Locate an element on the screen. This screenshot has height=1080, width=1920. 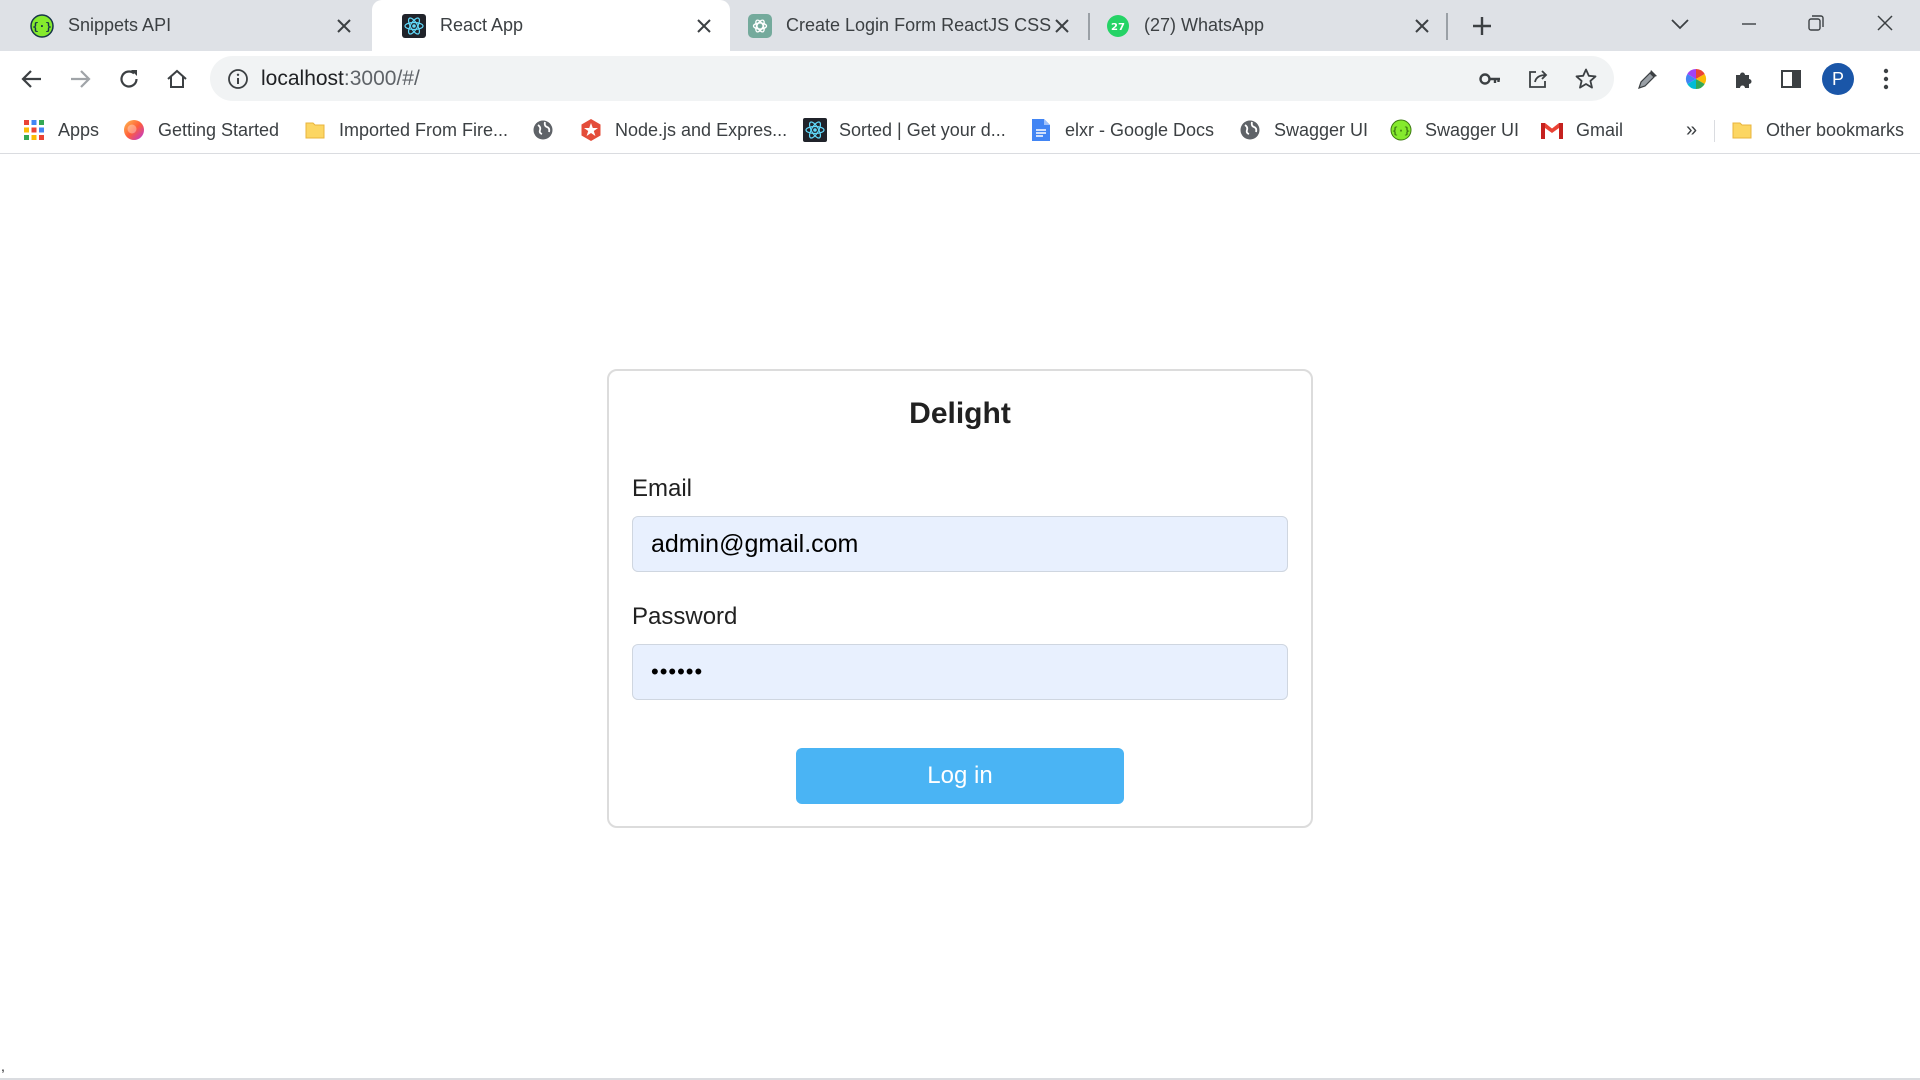
side-panel-button is located at coordinates (1791, 79).